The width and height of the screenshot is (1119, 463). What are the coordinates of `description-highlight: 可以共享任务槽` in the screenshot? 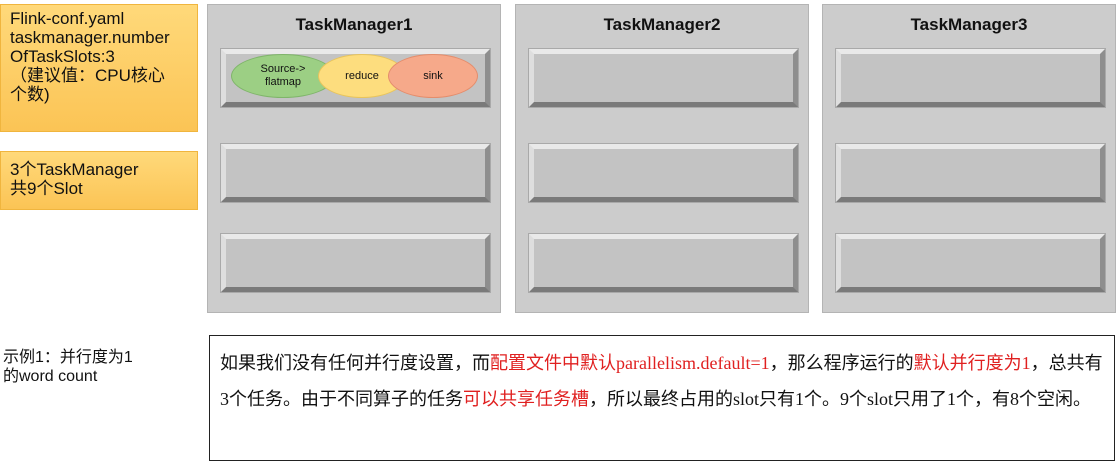 It's located at (526, 399).